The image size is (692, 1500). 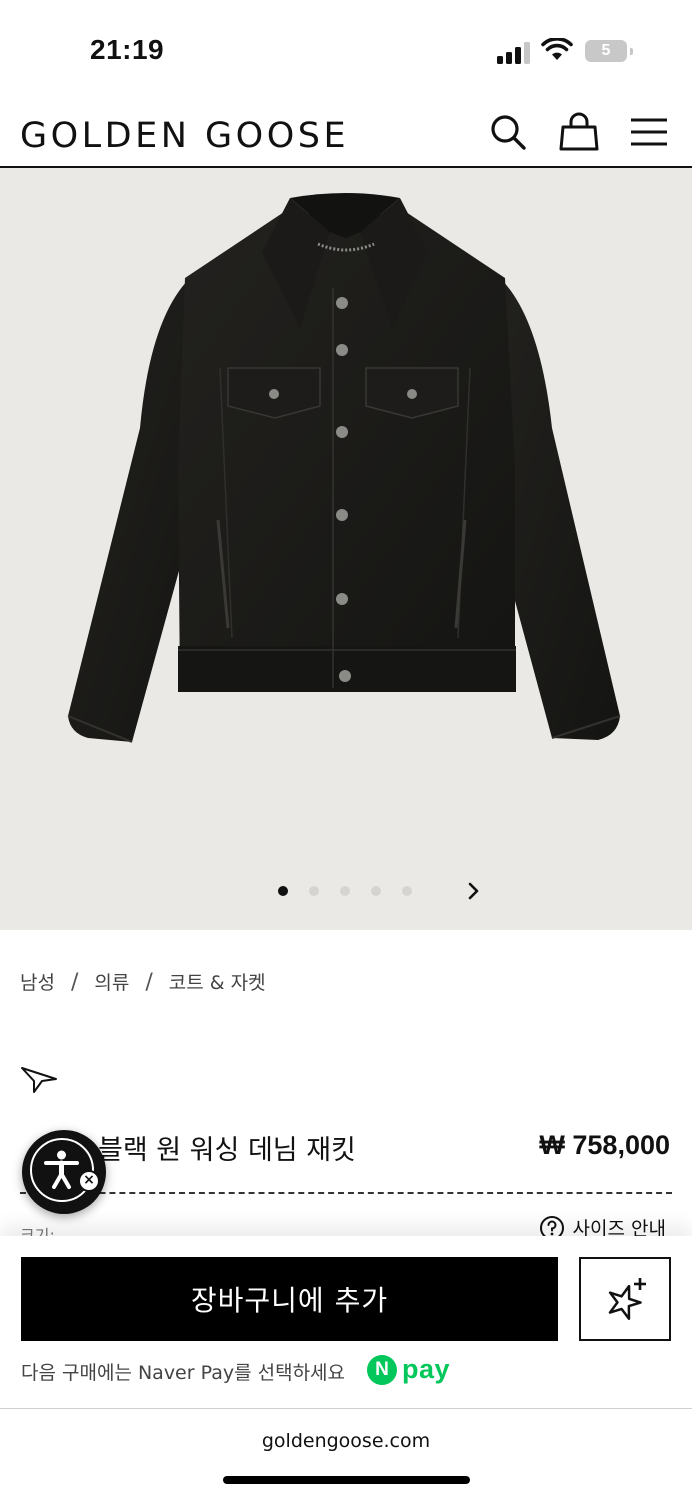 I want to click on breadcrumb-item-clothing: 의류, so click(x=111, y=983).